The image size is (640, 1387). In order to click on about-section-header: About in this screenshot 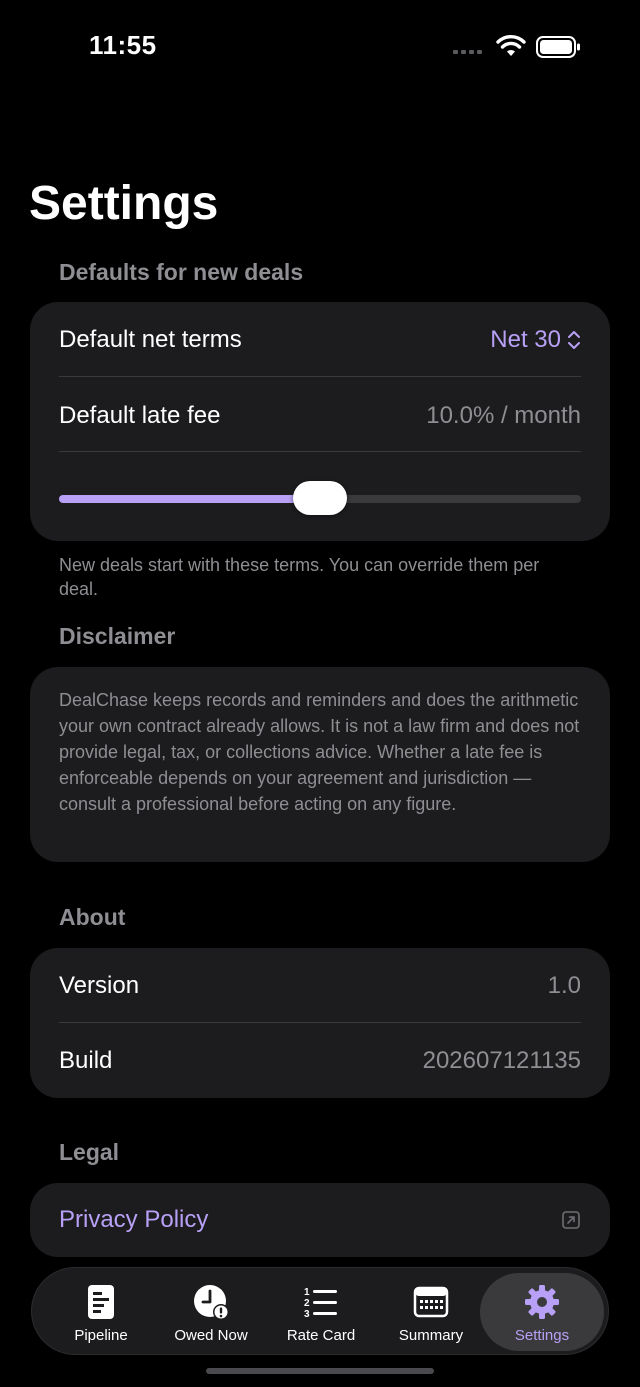, I will do `click(92, 917)`.